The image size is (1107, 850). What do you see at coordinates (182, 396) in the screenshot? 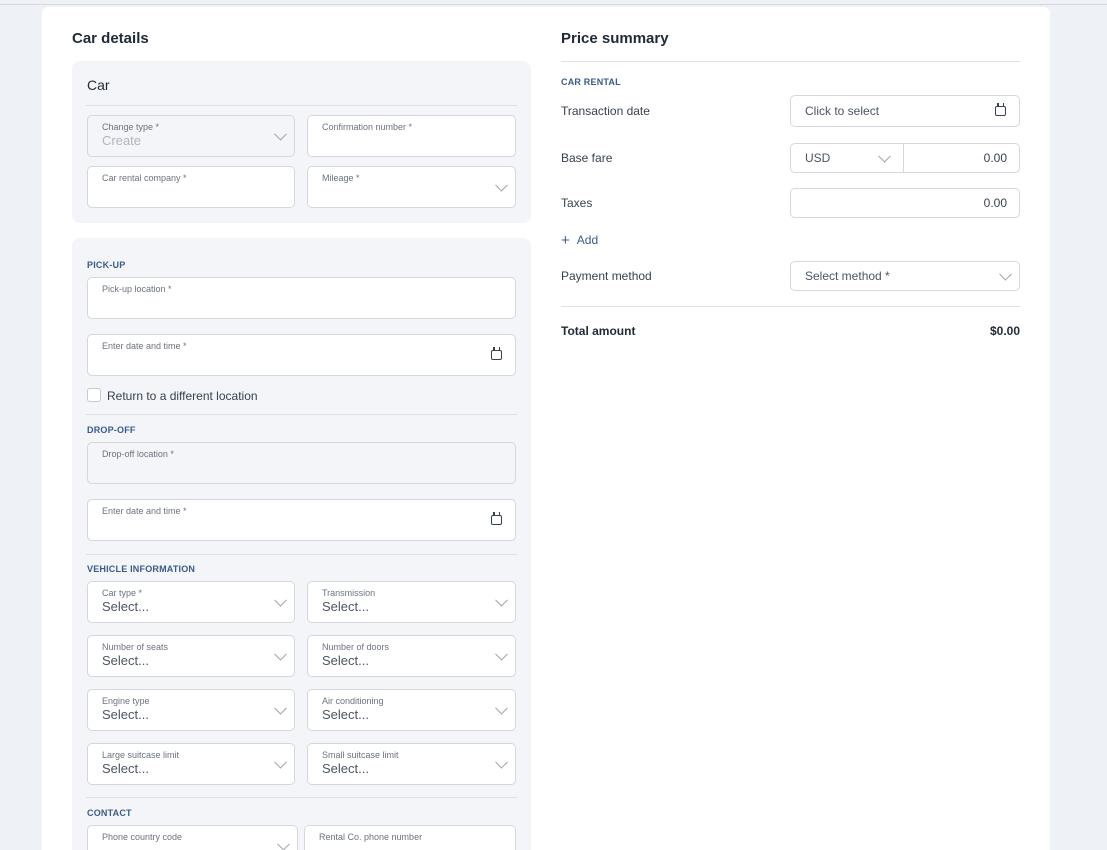
I see `return-different-label: Return to a different location` at bounding box center [182, 396].